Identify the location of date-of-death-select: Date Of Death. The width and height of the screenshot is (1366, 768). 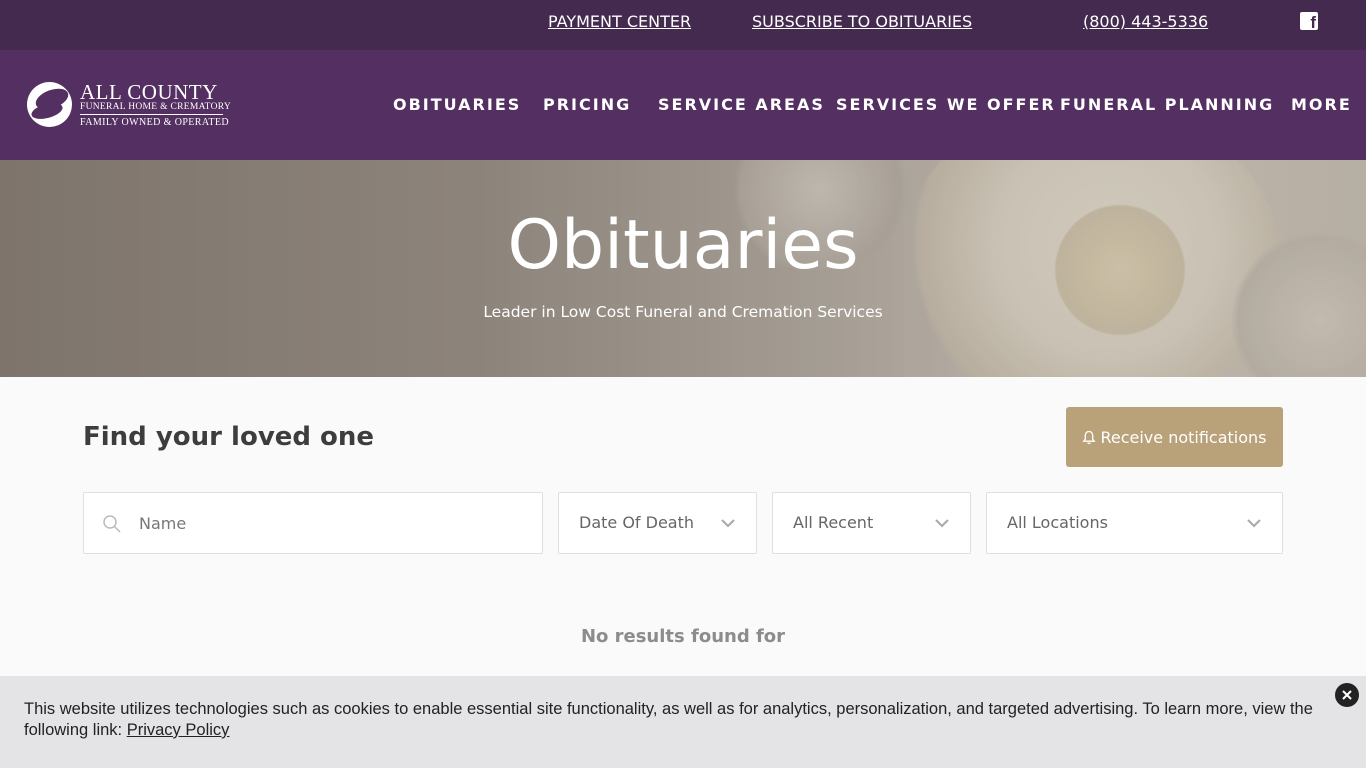
(657, 523).